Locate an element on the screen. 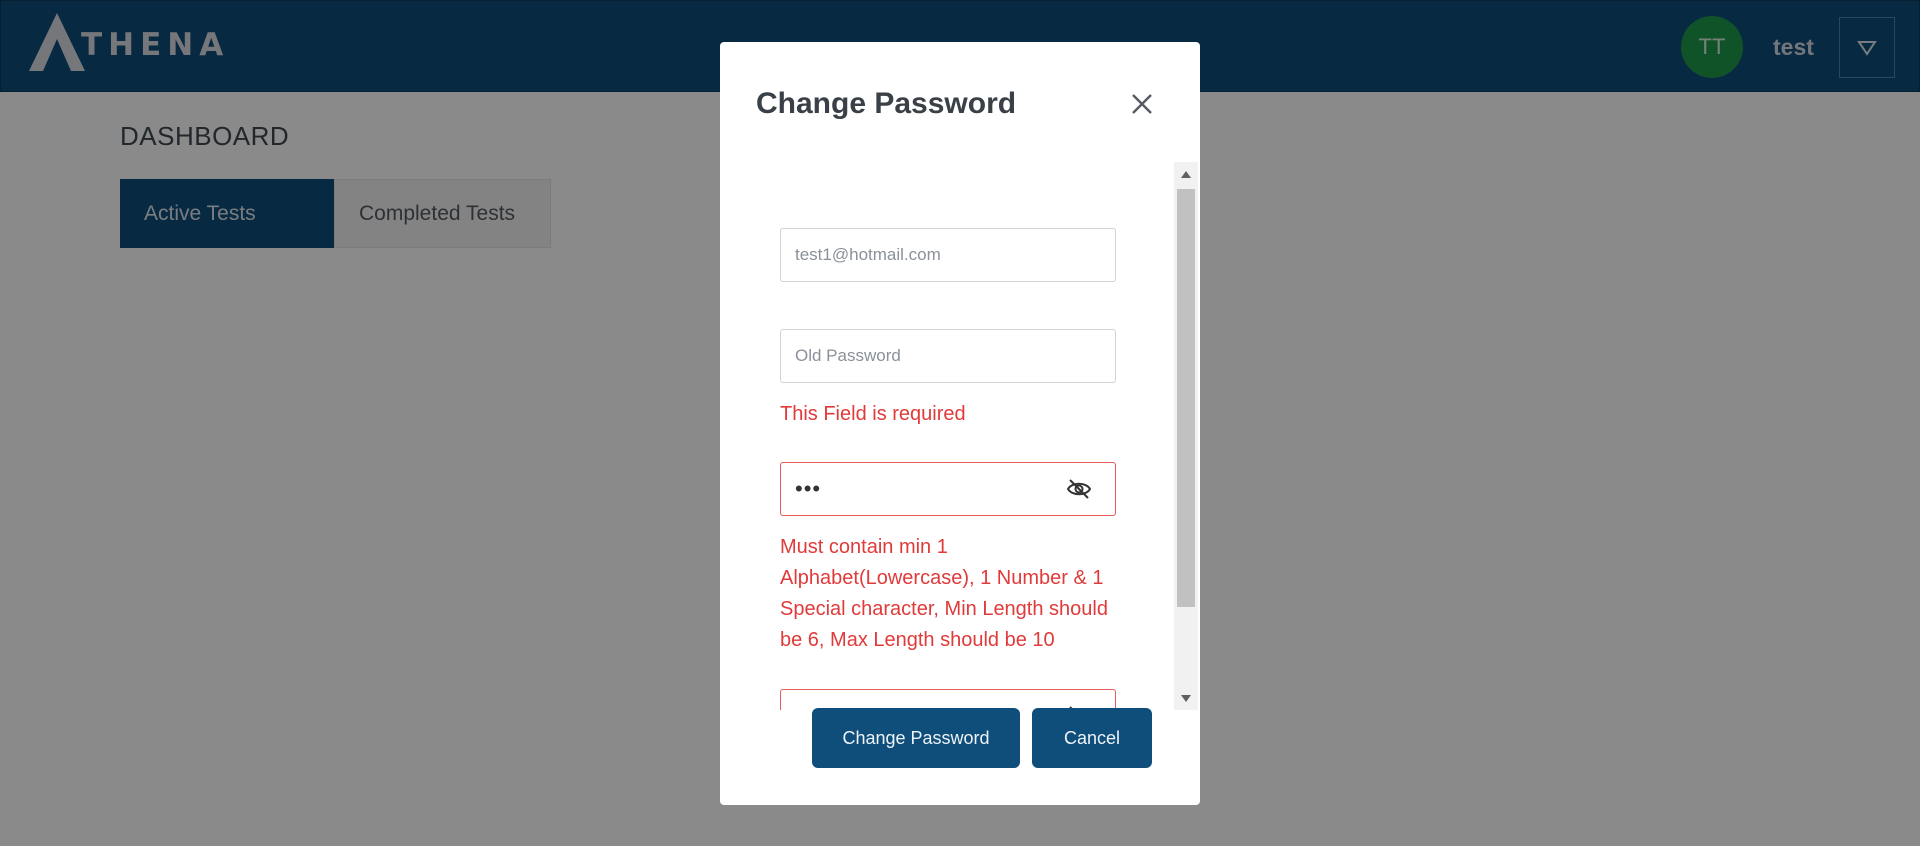 This screenshot has height=846, width=1920. close-icon is located at coordinates (1142, 104).